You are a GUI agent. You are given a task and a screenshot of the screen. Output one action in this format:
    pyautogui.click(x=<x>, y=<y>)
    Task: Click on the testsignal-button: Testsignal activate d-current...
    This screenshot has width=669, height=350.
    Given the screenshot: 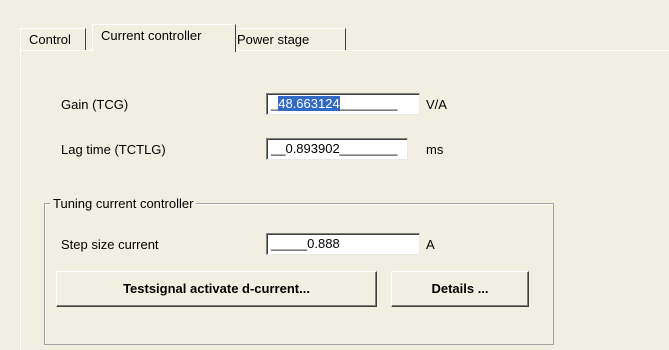 What is the action you would take?
    pyautogui.click(x=216, y=289)
    